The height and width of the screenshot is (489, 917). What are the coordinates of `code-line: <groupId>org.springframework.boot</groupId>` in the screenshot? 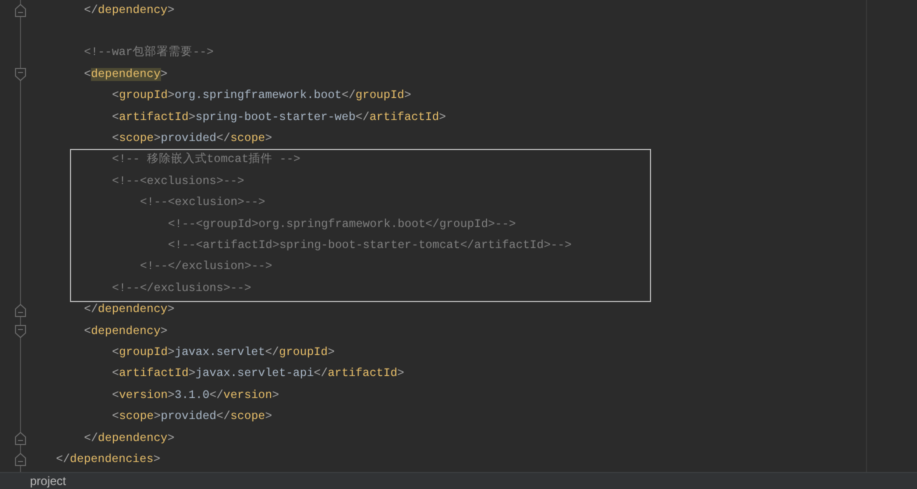 It's located at (262, 96).